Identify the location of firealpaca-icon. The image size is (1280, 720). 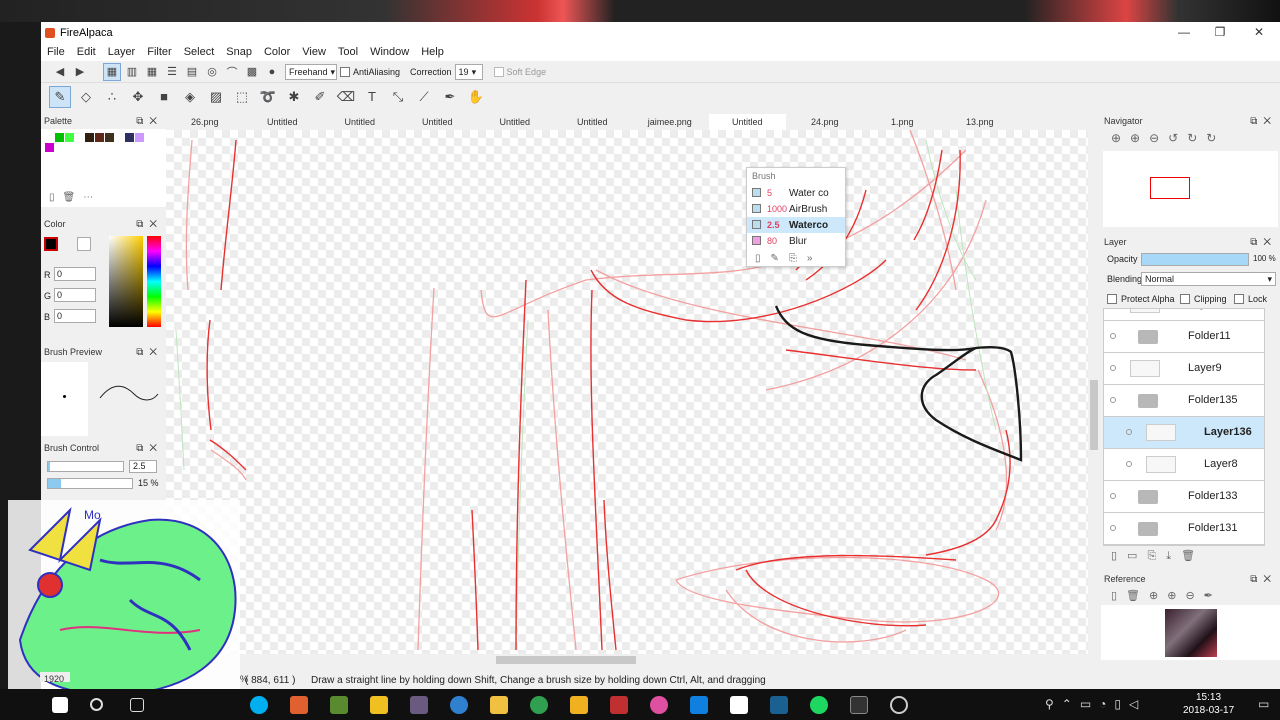
(299, 705).